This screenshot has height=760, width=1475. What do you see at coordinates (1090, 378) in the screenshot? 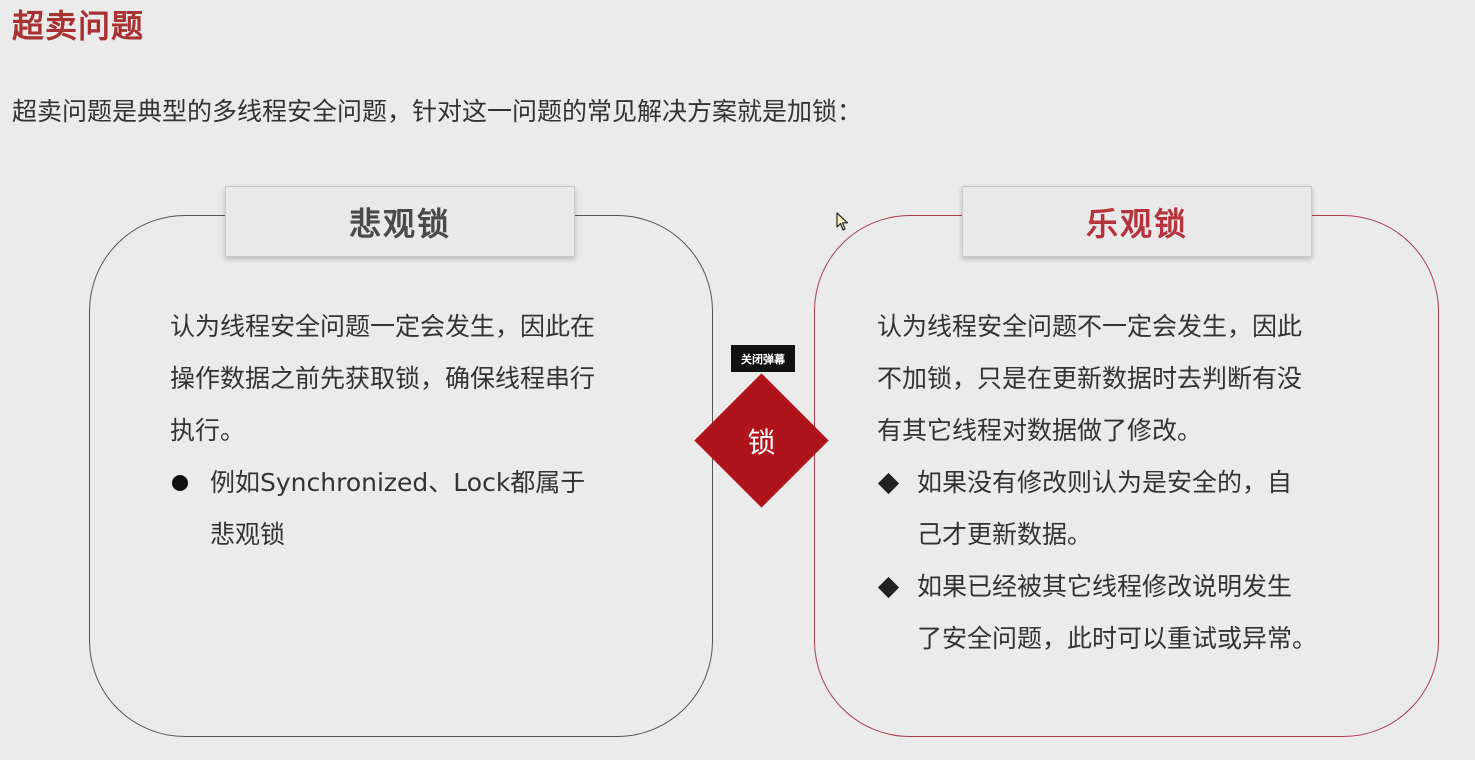
I see `optimistic-line: 不加锁，只是在更新数据时去判断有没` at bounding box center [1090, 378].